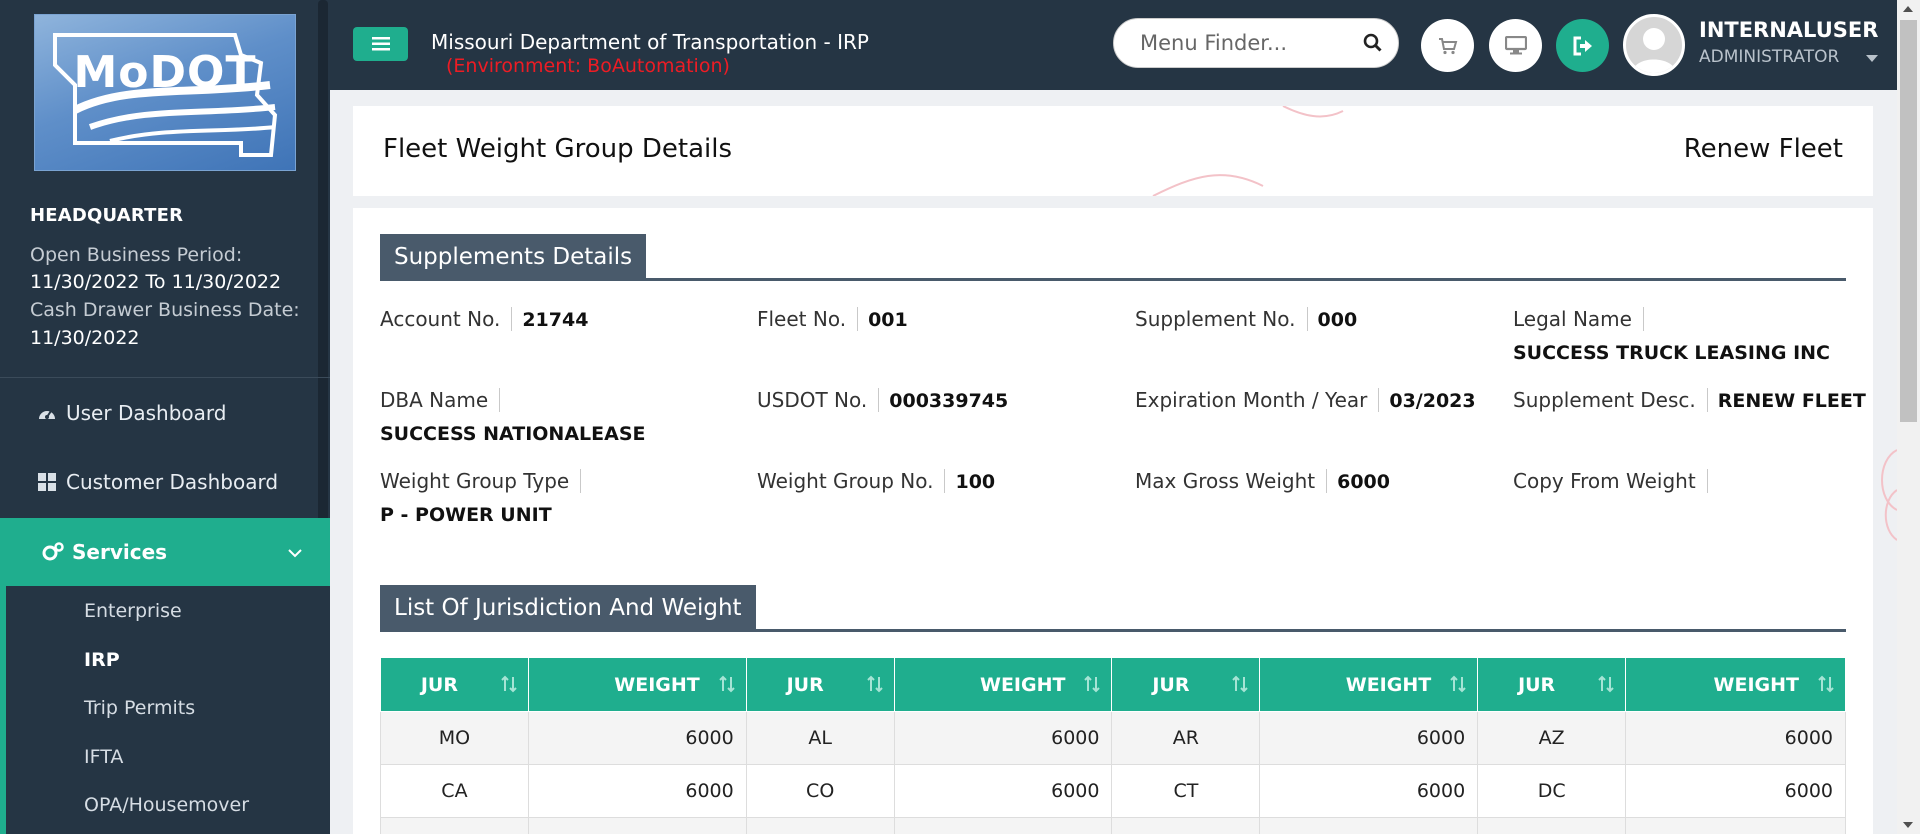 The image size is (1920, 834). What do you see at coordinates (146, 413) in the screenshot?
I see `sidebar-item-label: User Dashboard` at bounding box center [146, 413].